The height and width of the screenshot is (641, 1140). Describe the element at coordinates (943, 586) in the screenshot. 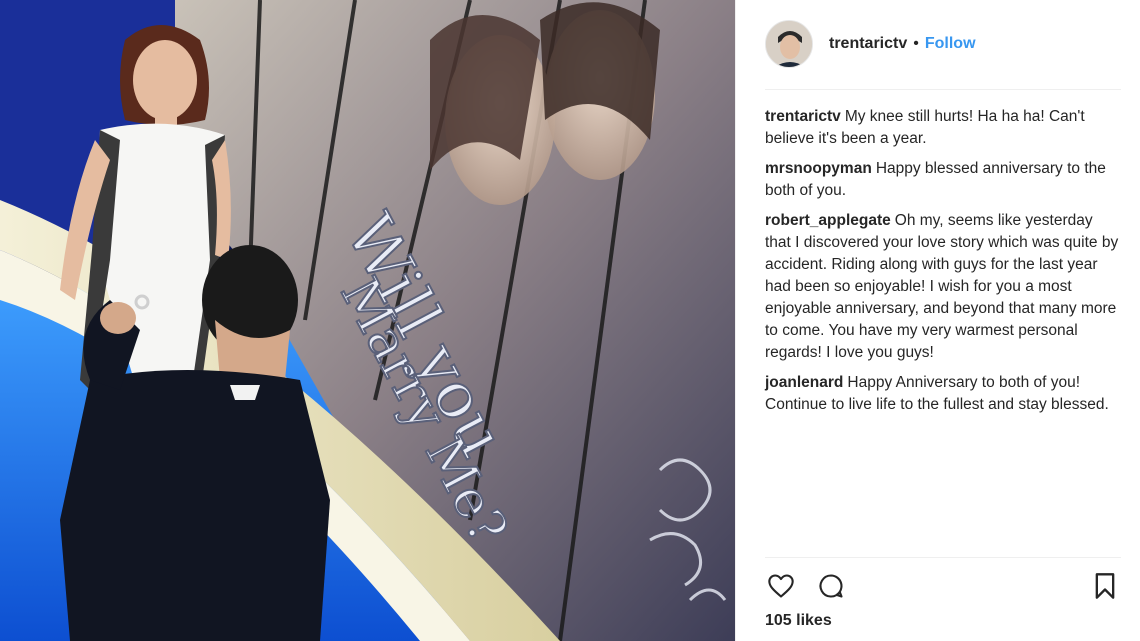

I see `post-actions` at that location.